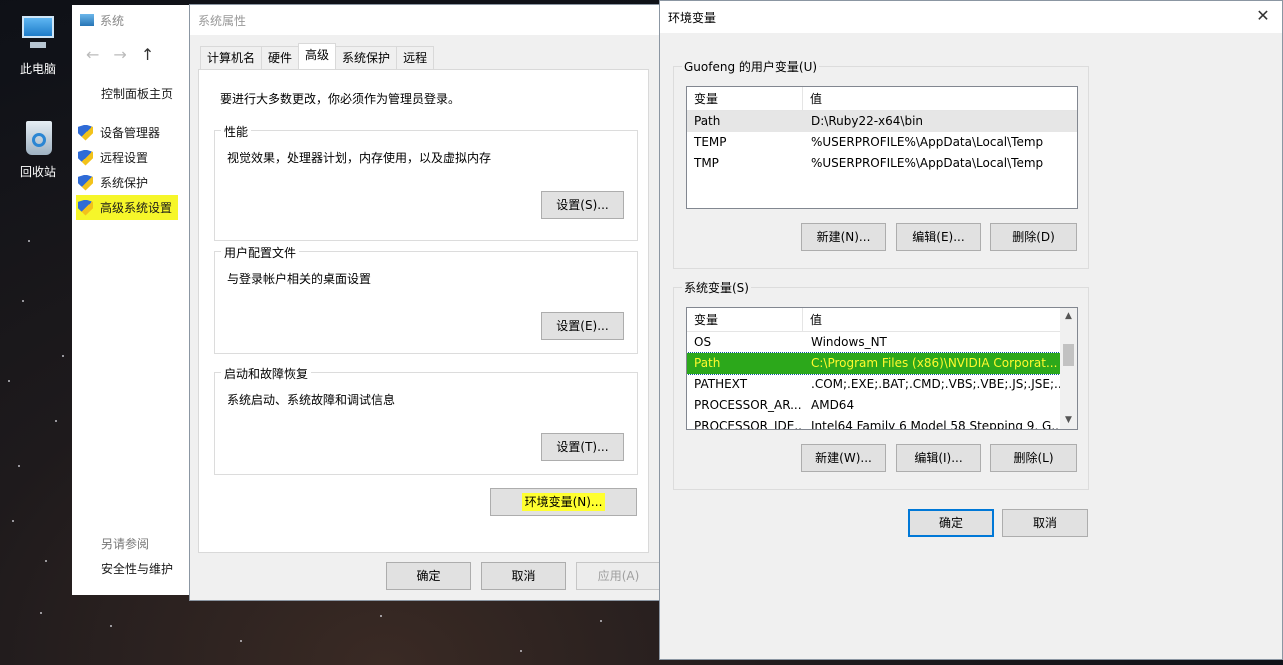 This screenshot has width=1283, height=665. What do you see at coordinates (222, 20) in the screenshot?
I see `props-title: 系统属性` at bounding box center [222, 20].